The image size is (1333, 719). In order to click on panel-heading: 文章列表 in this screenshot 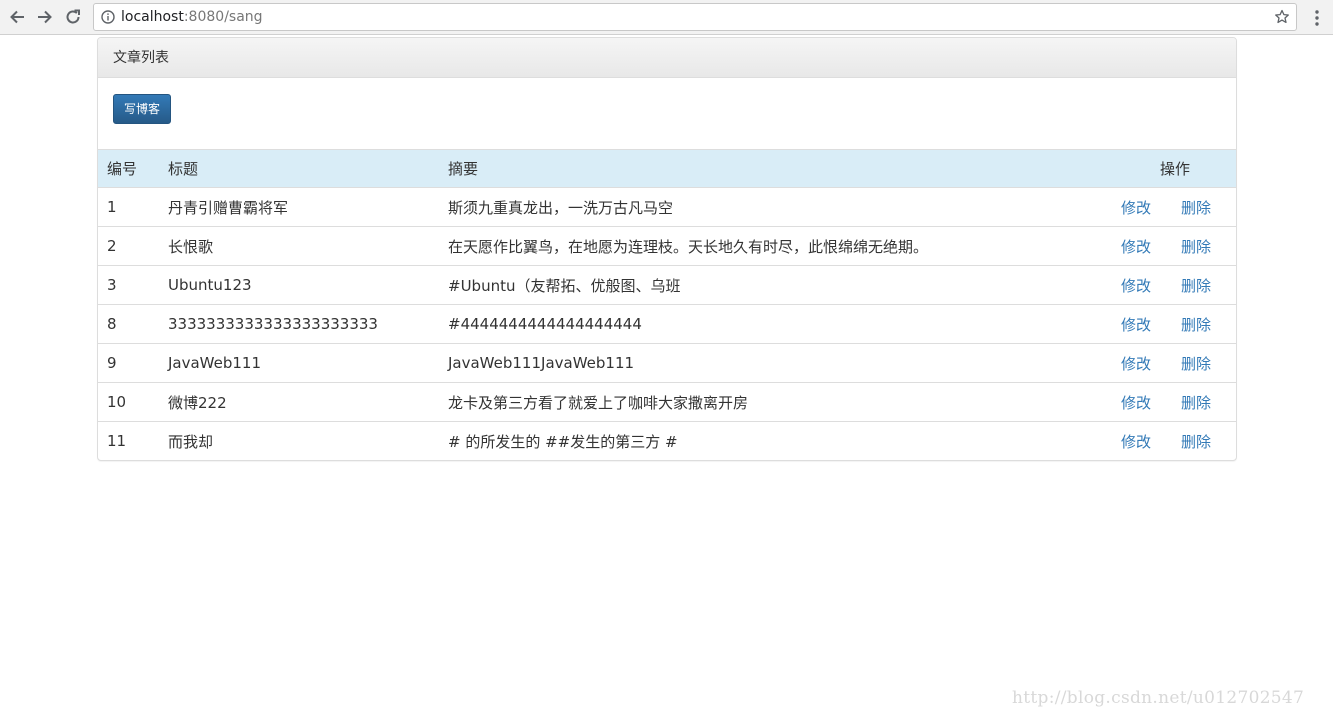, I will do `click(667, 58)`.